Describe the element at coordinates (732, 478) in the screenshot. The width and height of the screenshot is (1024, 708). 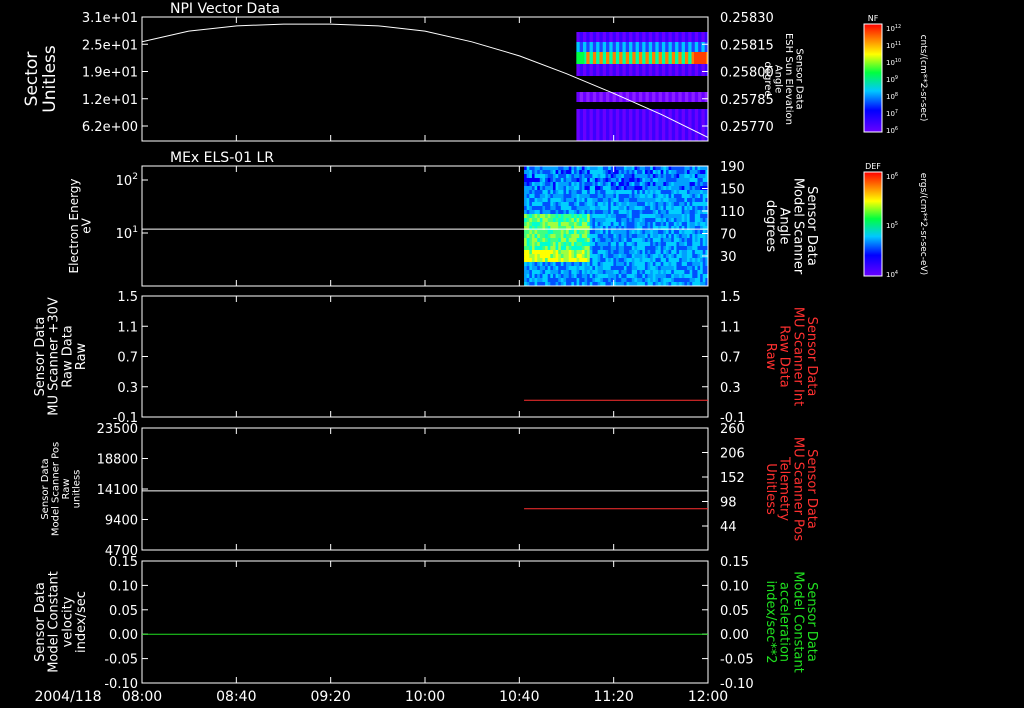
I see `right-tick-label: 152` at that location.